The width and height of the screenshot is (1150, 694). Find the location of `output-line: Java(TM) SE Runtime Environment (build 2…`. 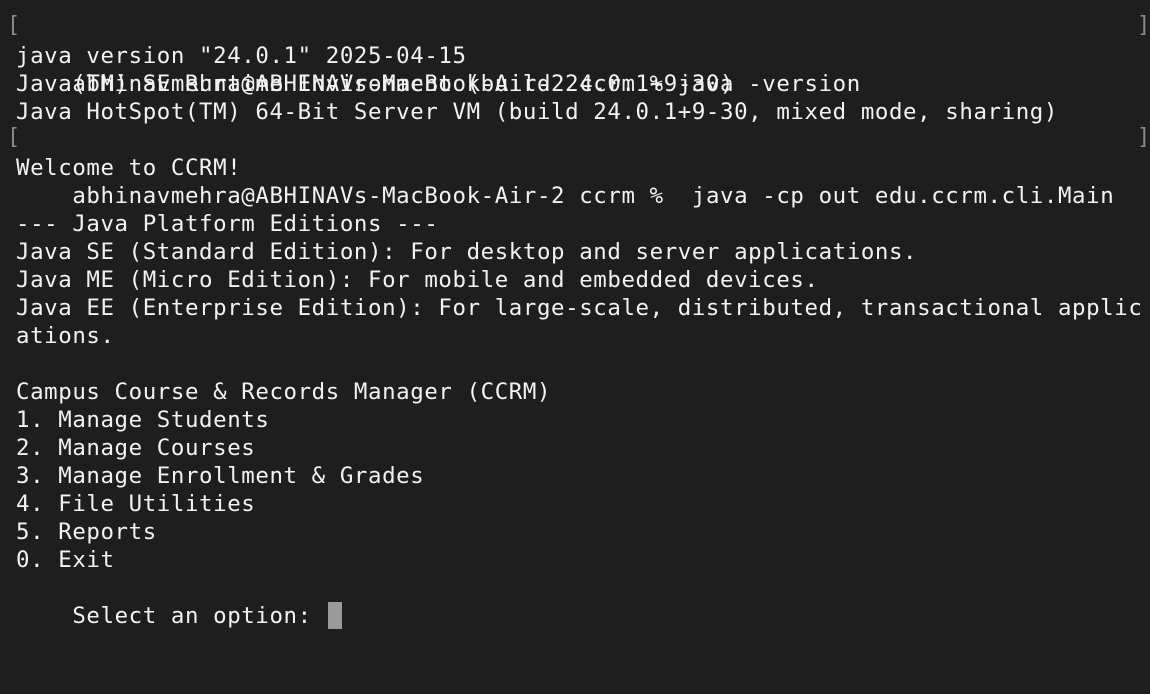

output-line: Java(TM) SE Runtime Environment (build 2… is located at coordinates (375, 84).